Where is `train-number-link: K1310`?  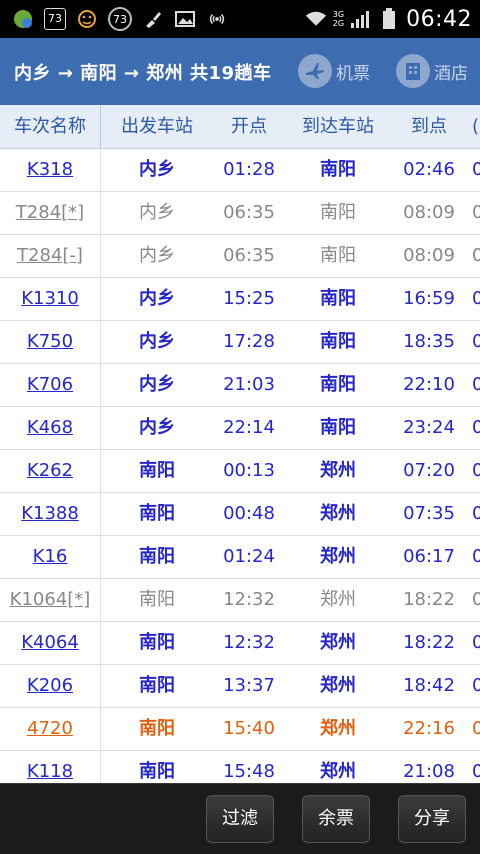 train-number-link: K1310 is located at coordinates (50, 299).